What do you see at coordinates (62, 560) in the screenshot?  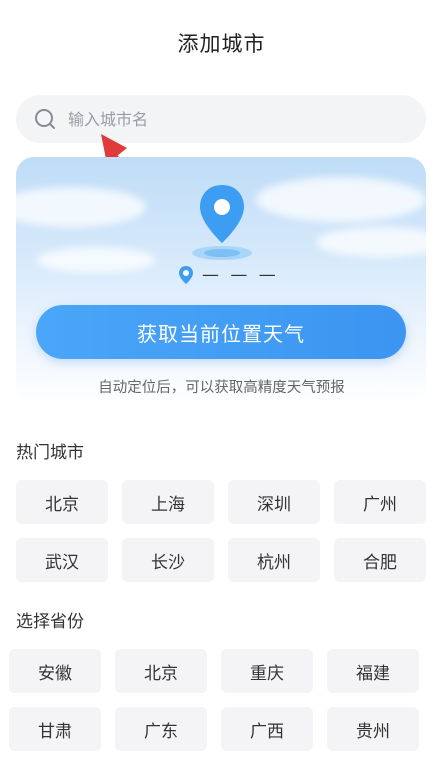 I see `city-chip: 武汉` at bounding box center [62, 560].